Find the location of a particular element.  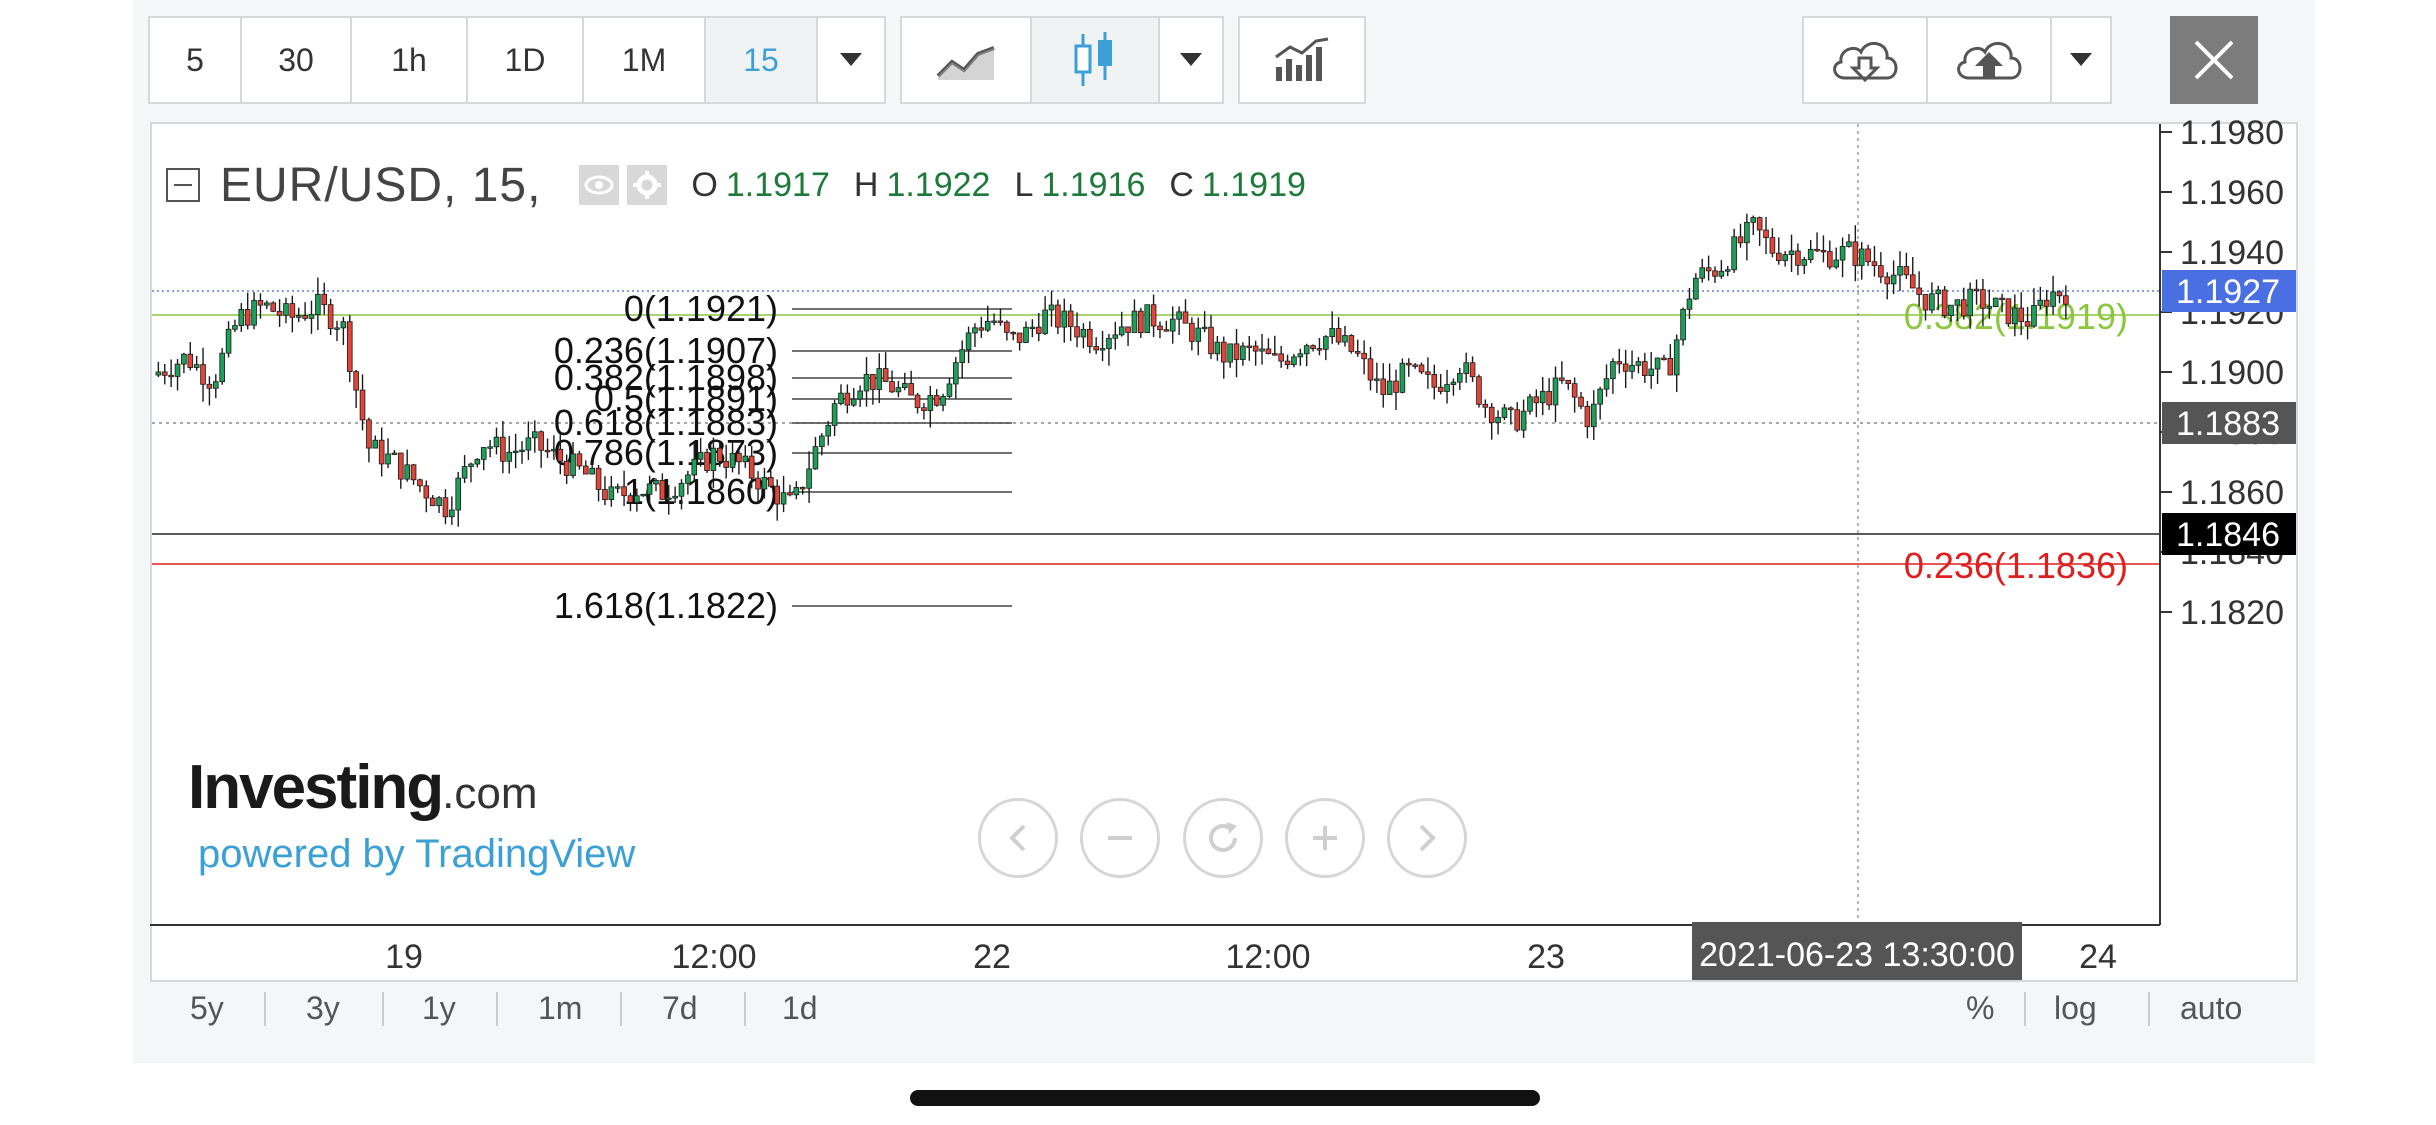

collapse-legend-button is located at coordinates (183, 185).